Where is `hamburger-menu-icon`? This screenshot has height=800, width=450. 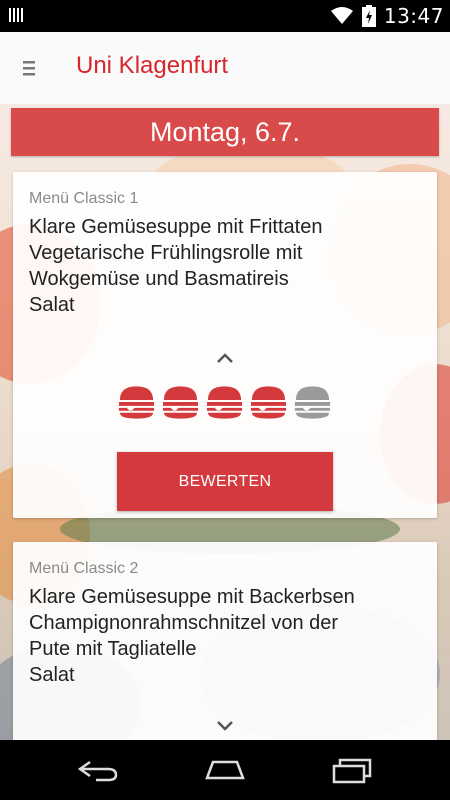
hamburger-menu-icon is located at coordinates (31, 68).